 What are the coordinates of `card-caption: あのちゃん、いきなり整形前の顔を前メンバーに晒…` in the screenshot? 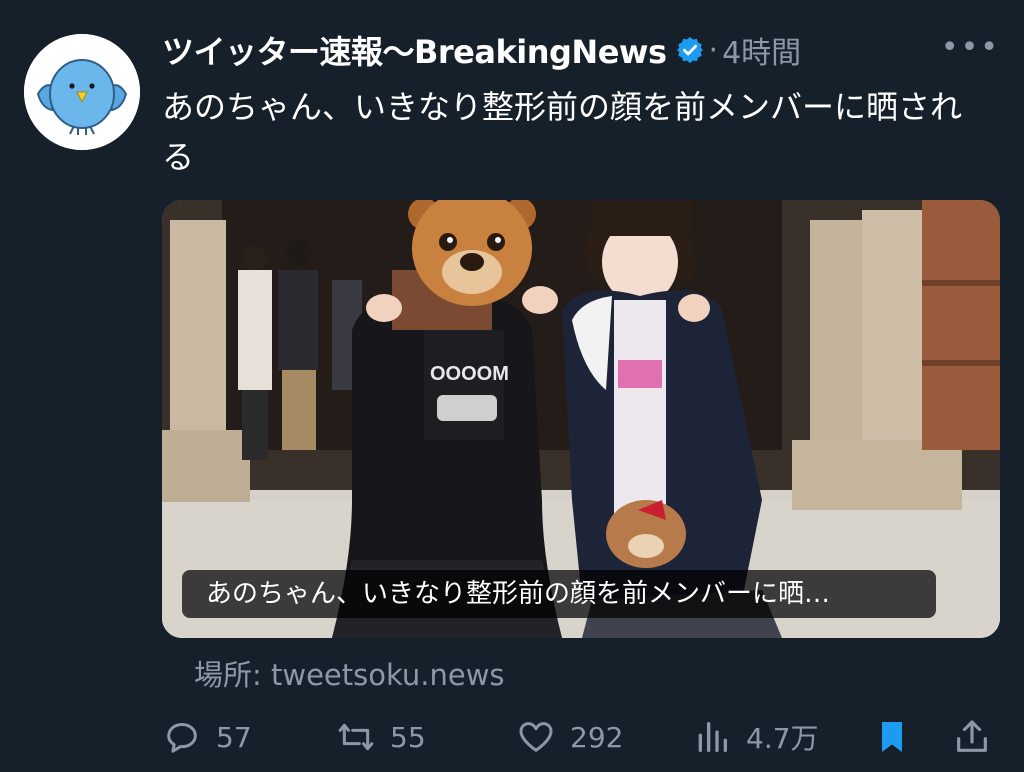 It's located at (559, 594).